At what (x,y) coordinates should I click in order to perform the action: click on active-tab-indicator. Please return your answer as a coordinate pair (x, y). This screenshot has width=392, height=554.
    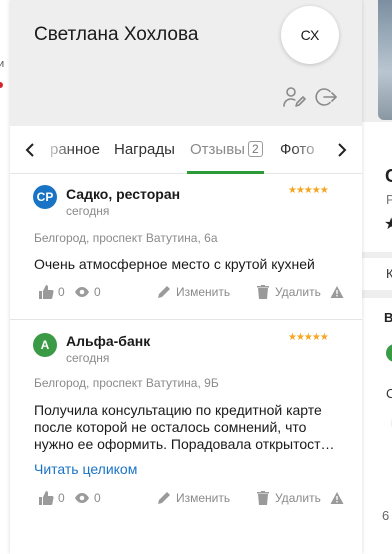
    Looking at the image, I should click on (225, 172).